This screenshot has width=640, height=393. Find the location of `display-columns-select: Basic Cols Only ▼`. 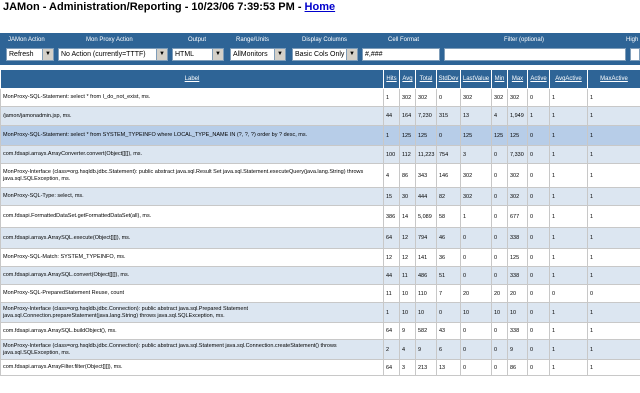

display-columns-select: Basic Cols Only ▼ is located at coordinates (325, 54).